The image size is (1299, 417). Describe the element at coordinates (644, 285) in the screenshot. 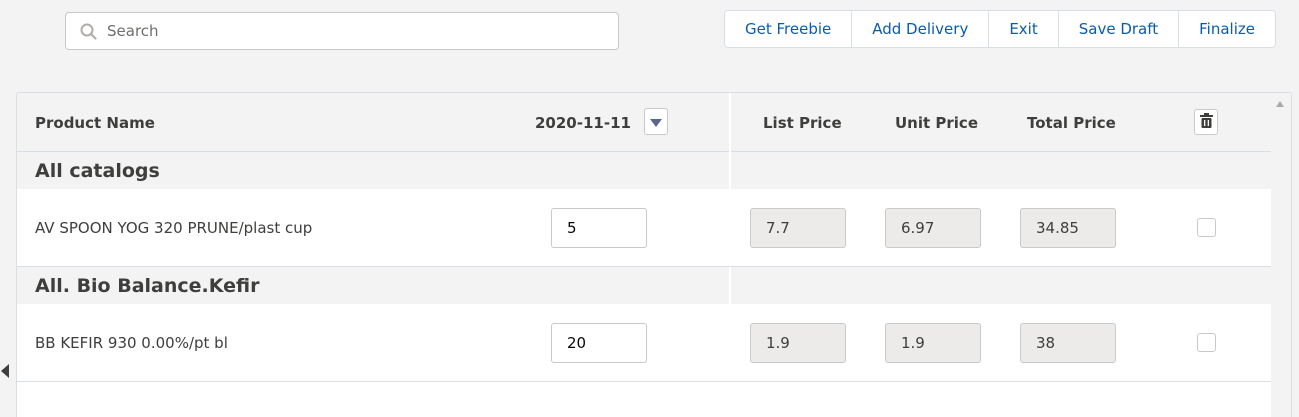

I see `catalog-group-row: All. Bio Balance.Kefir` at that location.